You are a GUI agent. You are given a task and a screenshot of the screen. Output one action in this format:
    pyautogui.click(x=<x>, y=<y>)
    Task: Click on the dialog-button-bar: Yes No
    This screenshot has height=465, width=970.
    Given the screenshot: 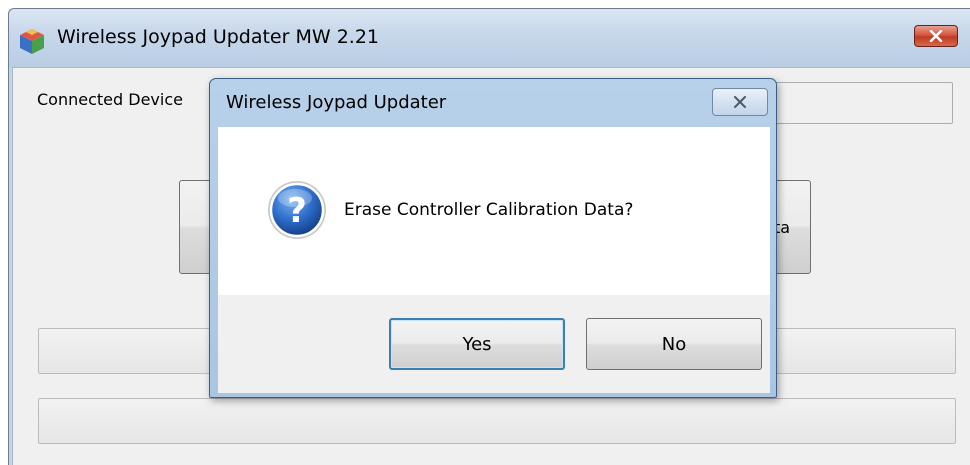 What is the action you would take?
    pyautogui.click(x=494, y=344)
    